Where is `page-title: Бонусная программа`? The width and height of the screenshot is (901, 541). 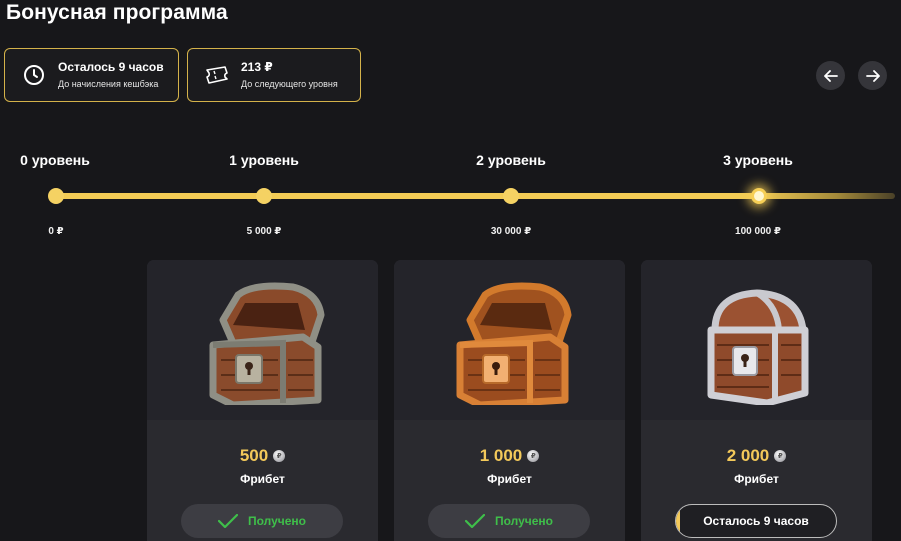
page-title: Бонусная программа is located at coordinates (117, 12).